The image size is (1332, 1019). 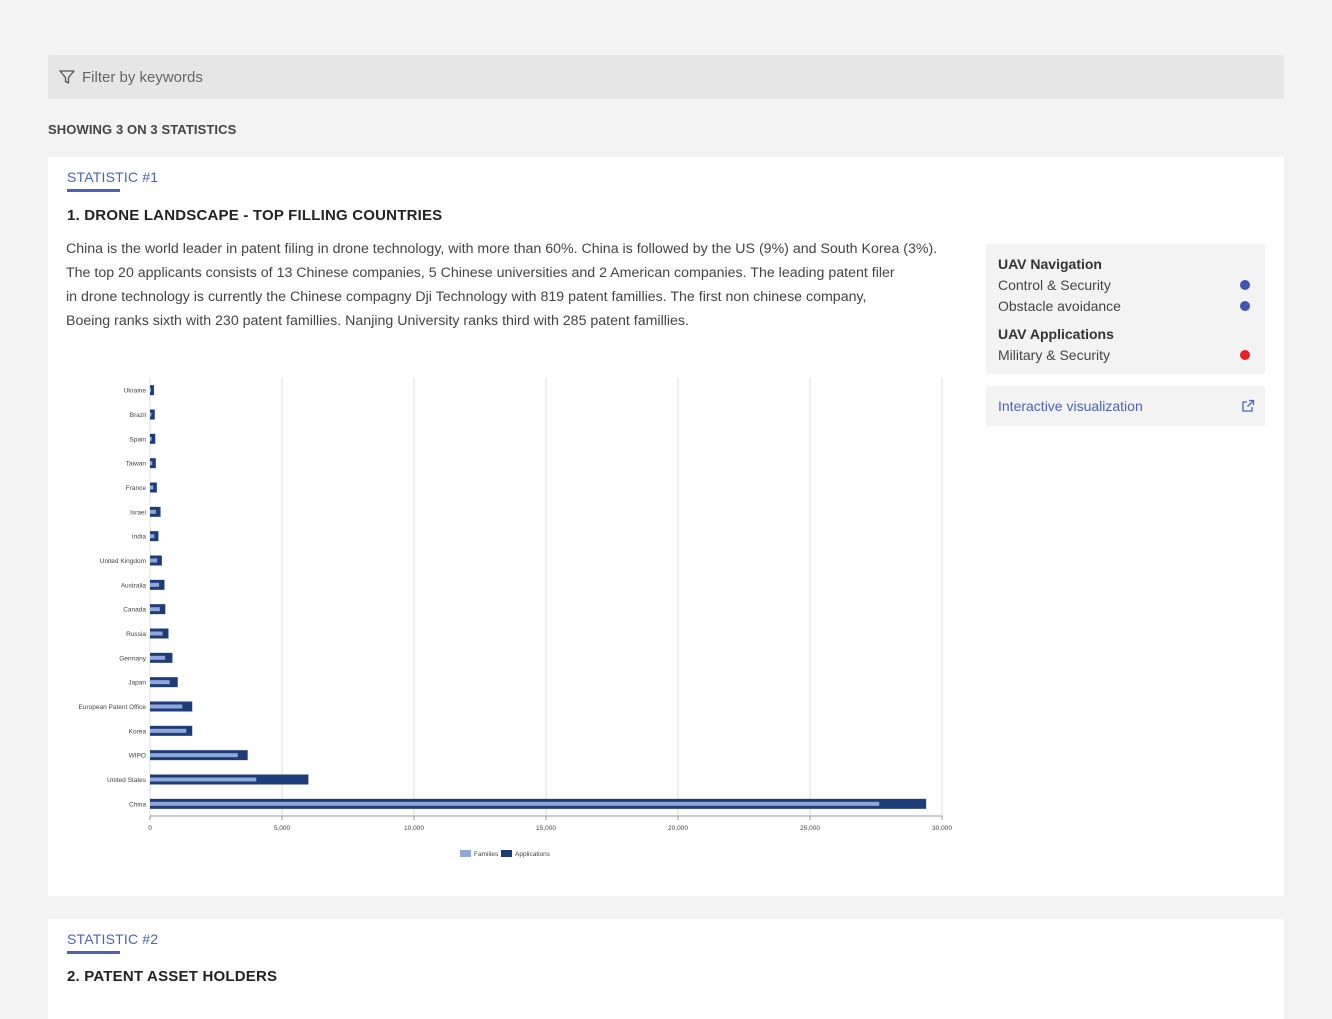 I want to click on y-tick-label: Korea, so click(x=138, y=731).